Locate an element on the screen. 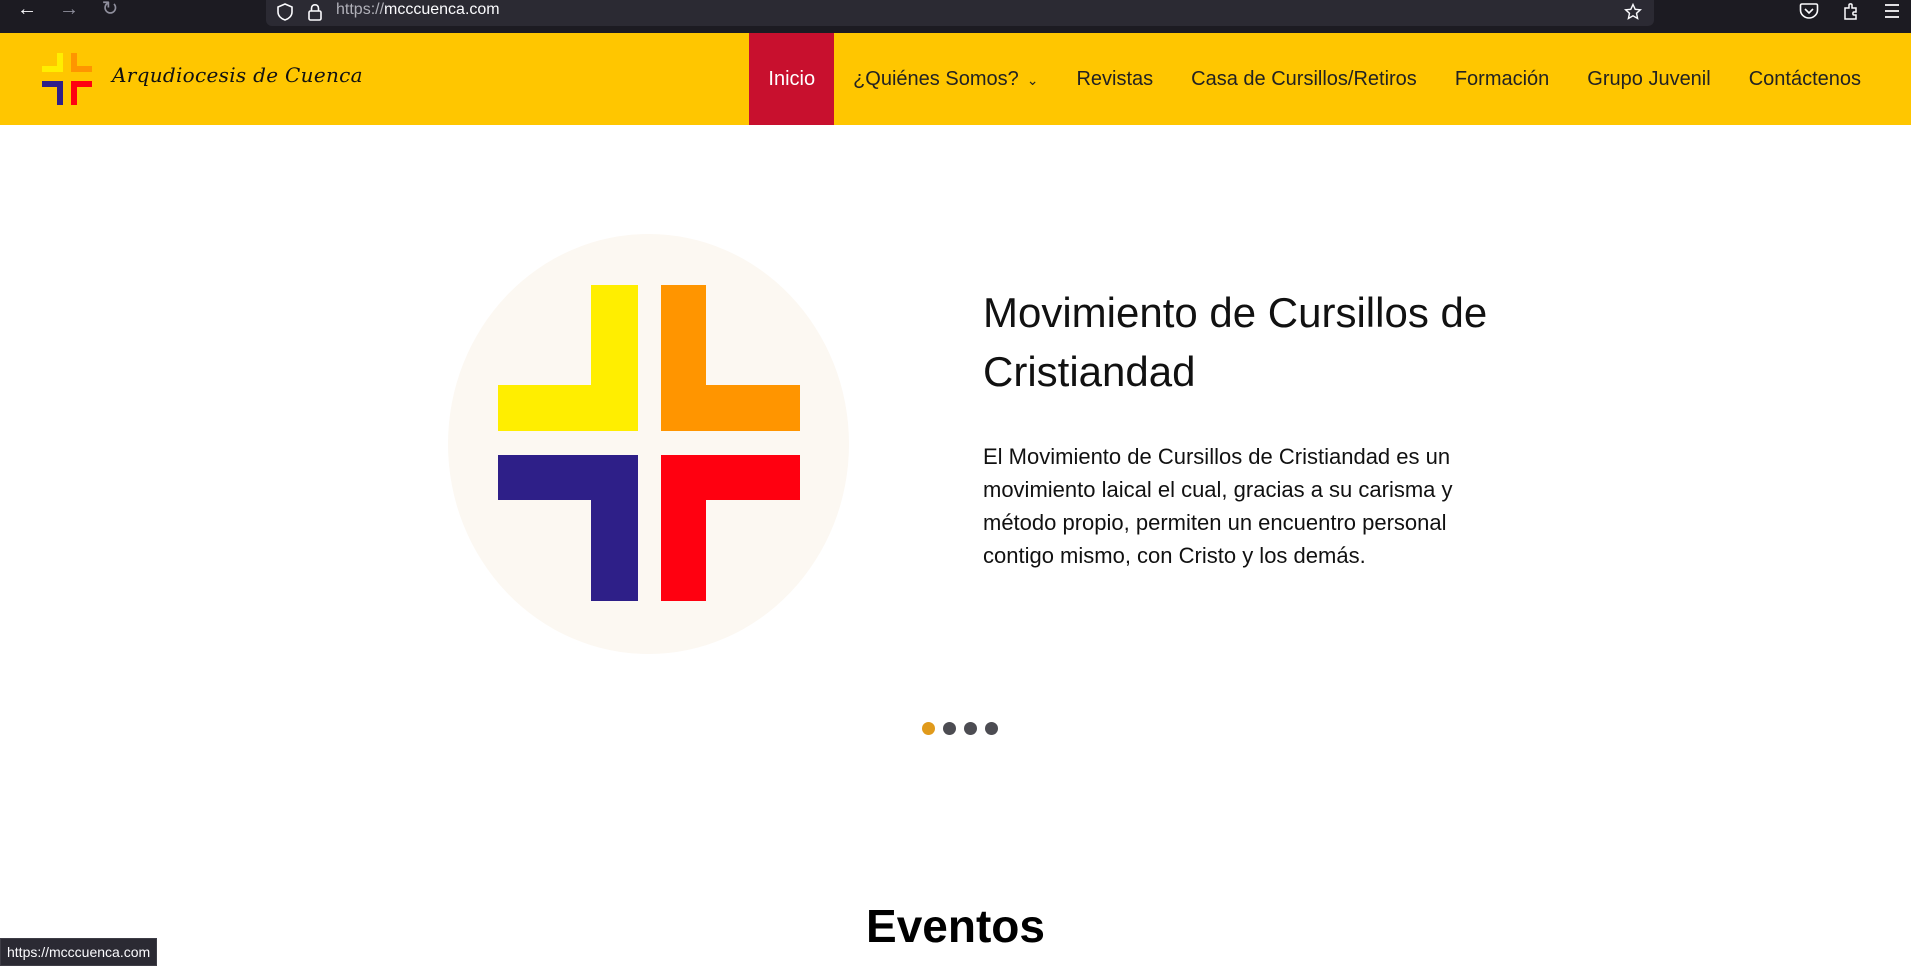 The width and height of the screenshot is (1911, 966). shield-icon is located at coordinates (285, 12).